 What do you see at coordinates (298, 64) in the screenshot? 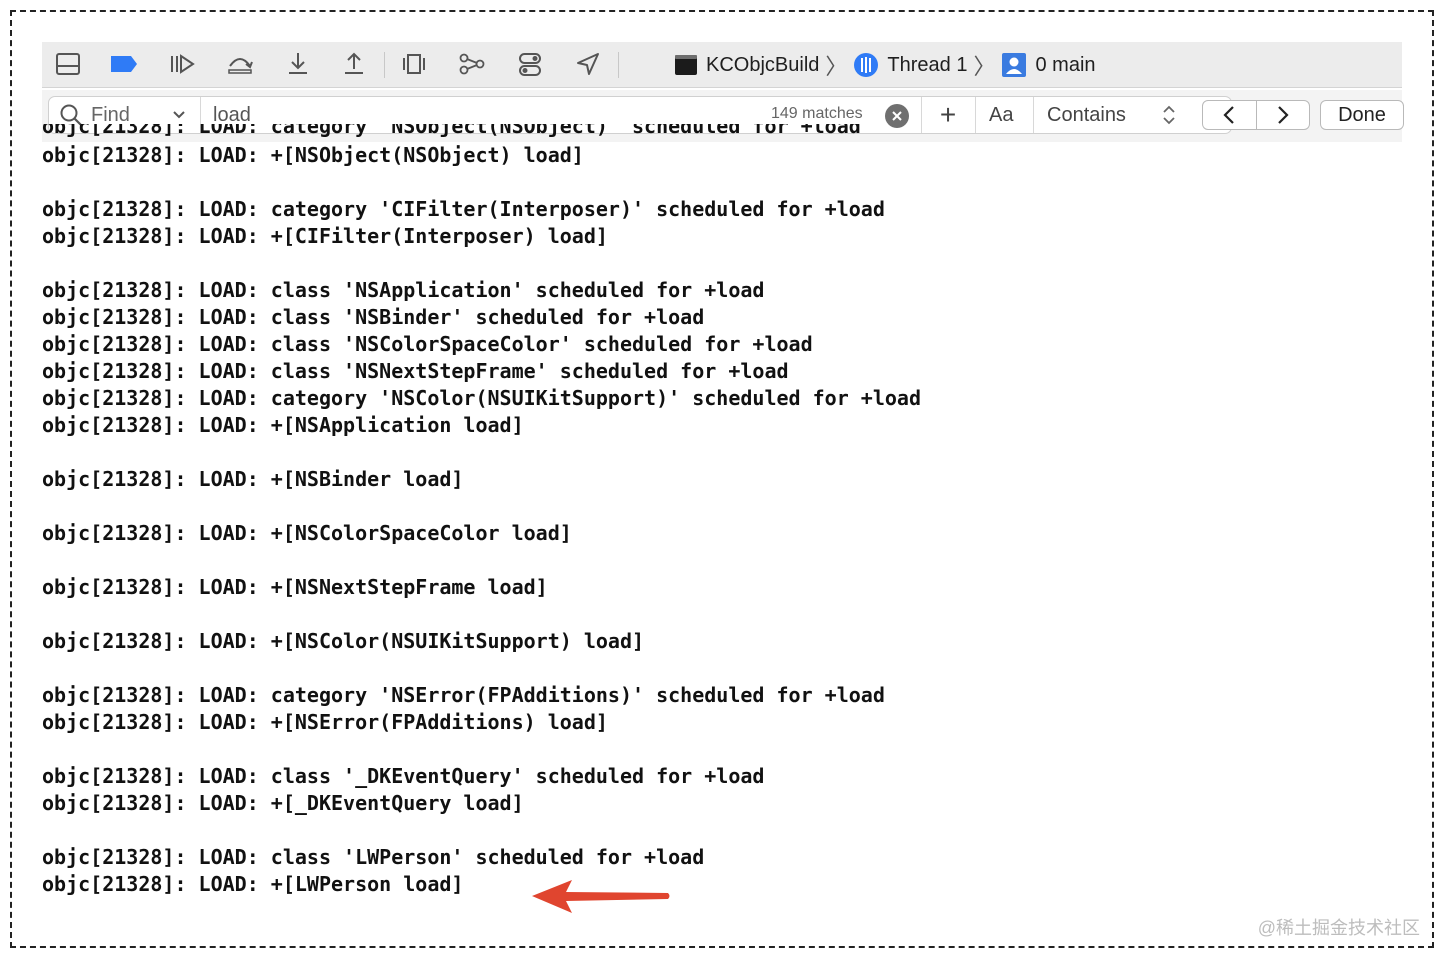
I see `step-into-icon` at bounding box center [298, 64].